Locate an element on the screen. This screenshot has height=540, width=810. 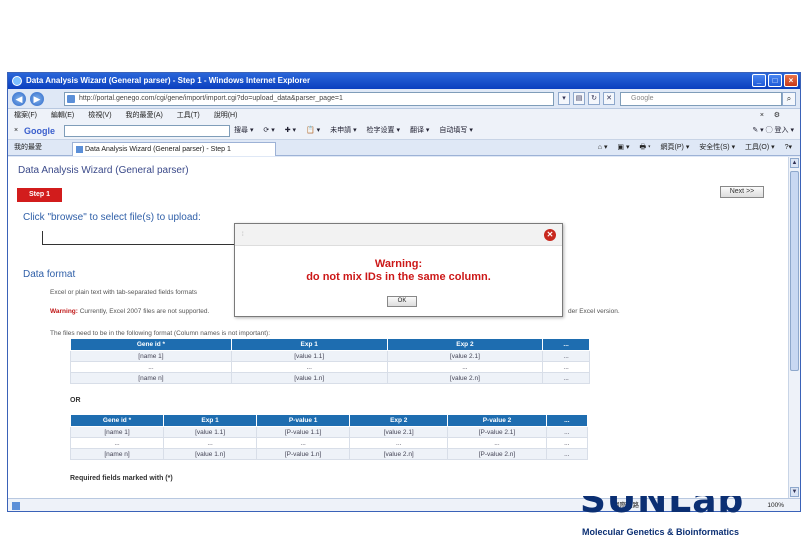
google-tool-apply: 未申請 ▾ is located at coordinates (343, 130).